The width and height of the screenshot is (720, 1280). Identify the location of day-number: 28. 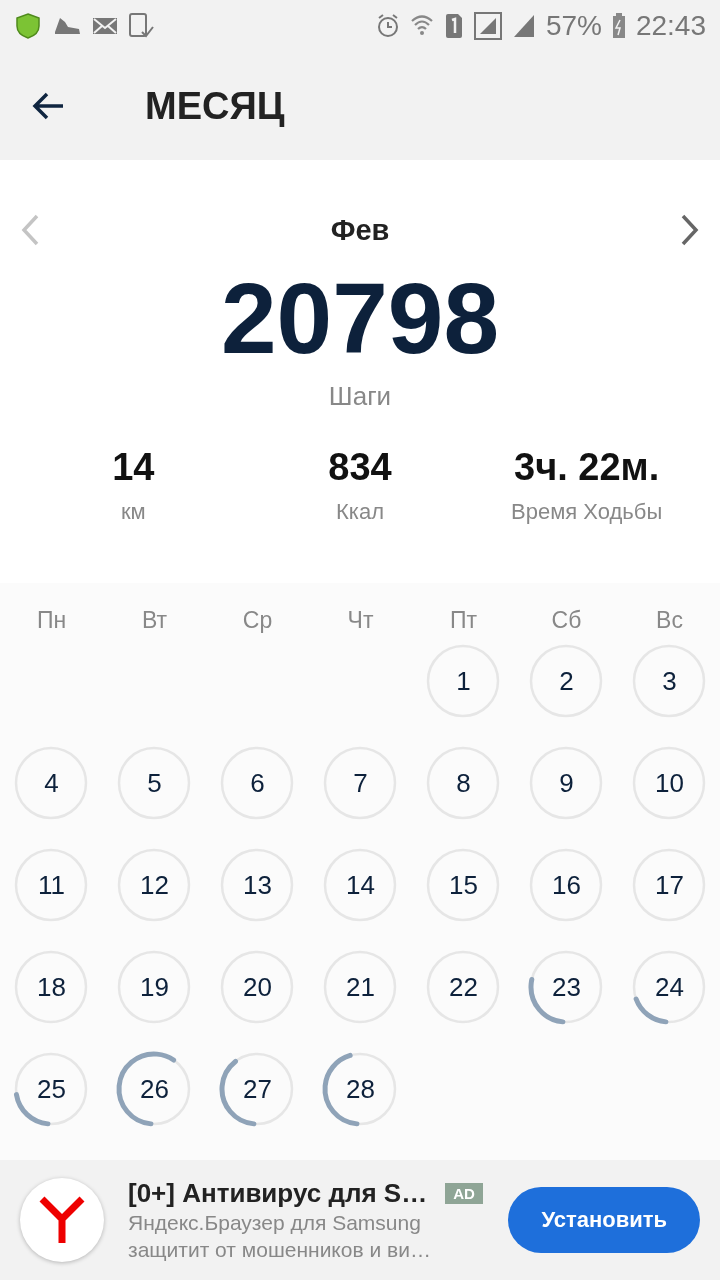
(360, 1089).